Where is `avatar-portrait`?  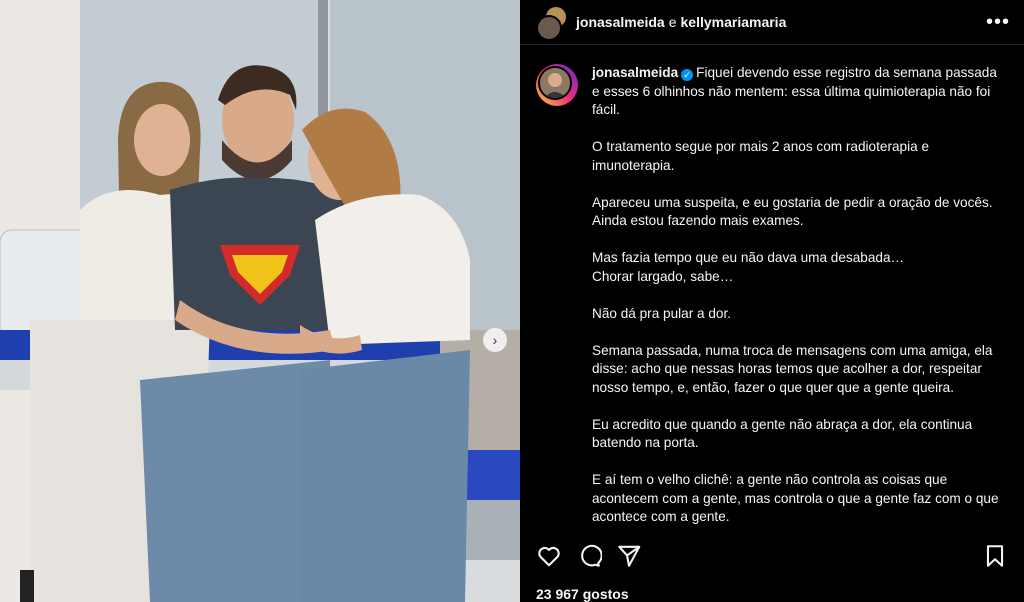
avatar-portrait is located at coordinates (555, 83).